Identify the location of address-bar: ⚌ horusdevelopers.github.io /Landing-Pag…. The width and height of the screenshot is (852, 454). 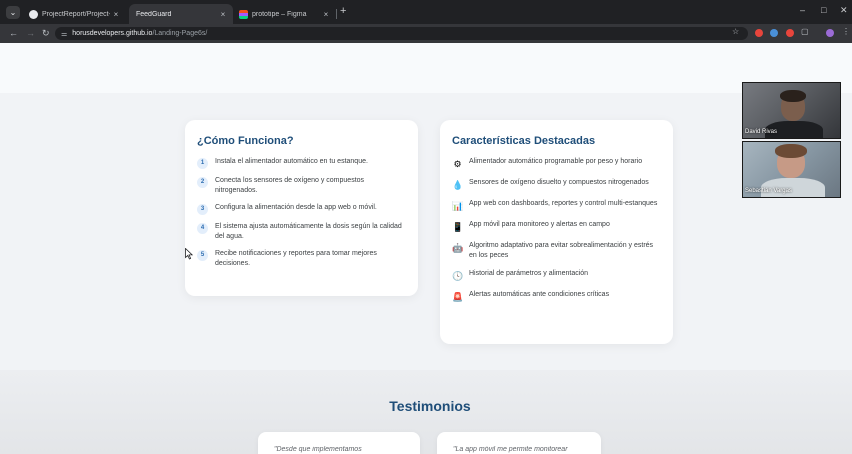
(401, 33).